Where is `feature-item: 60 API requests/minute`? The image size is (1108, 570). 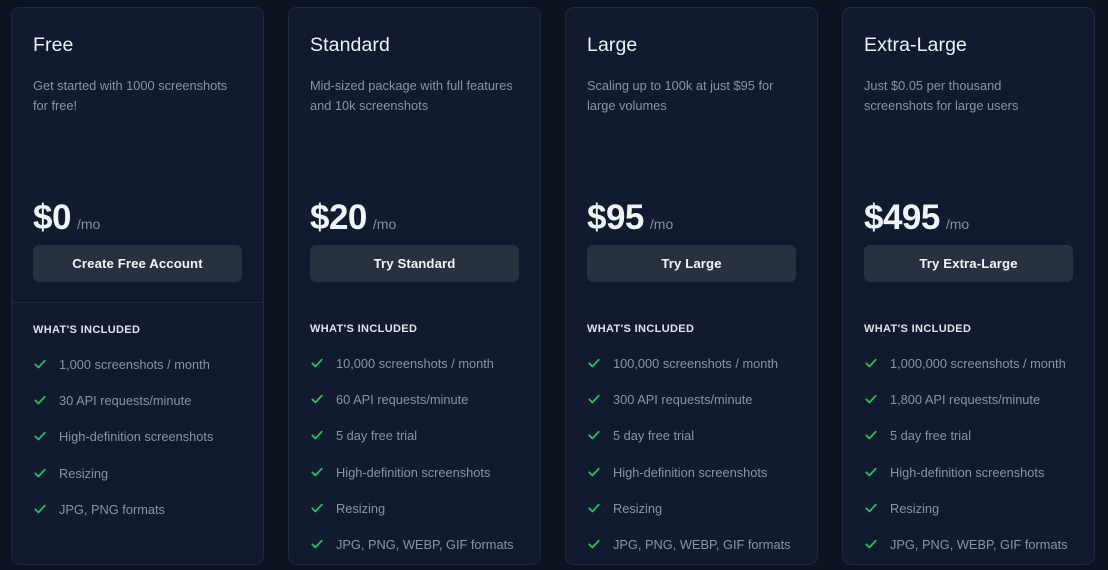 feature-item: 60 API requests/minute is located at coordinates (414, 399).